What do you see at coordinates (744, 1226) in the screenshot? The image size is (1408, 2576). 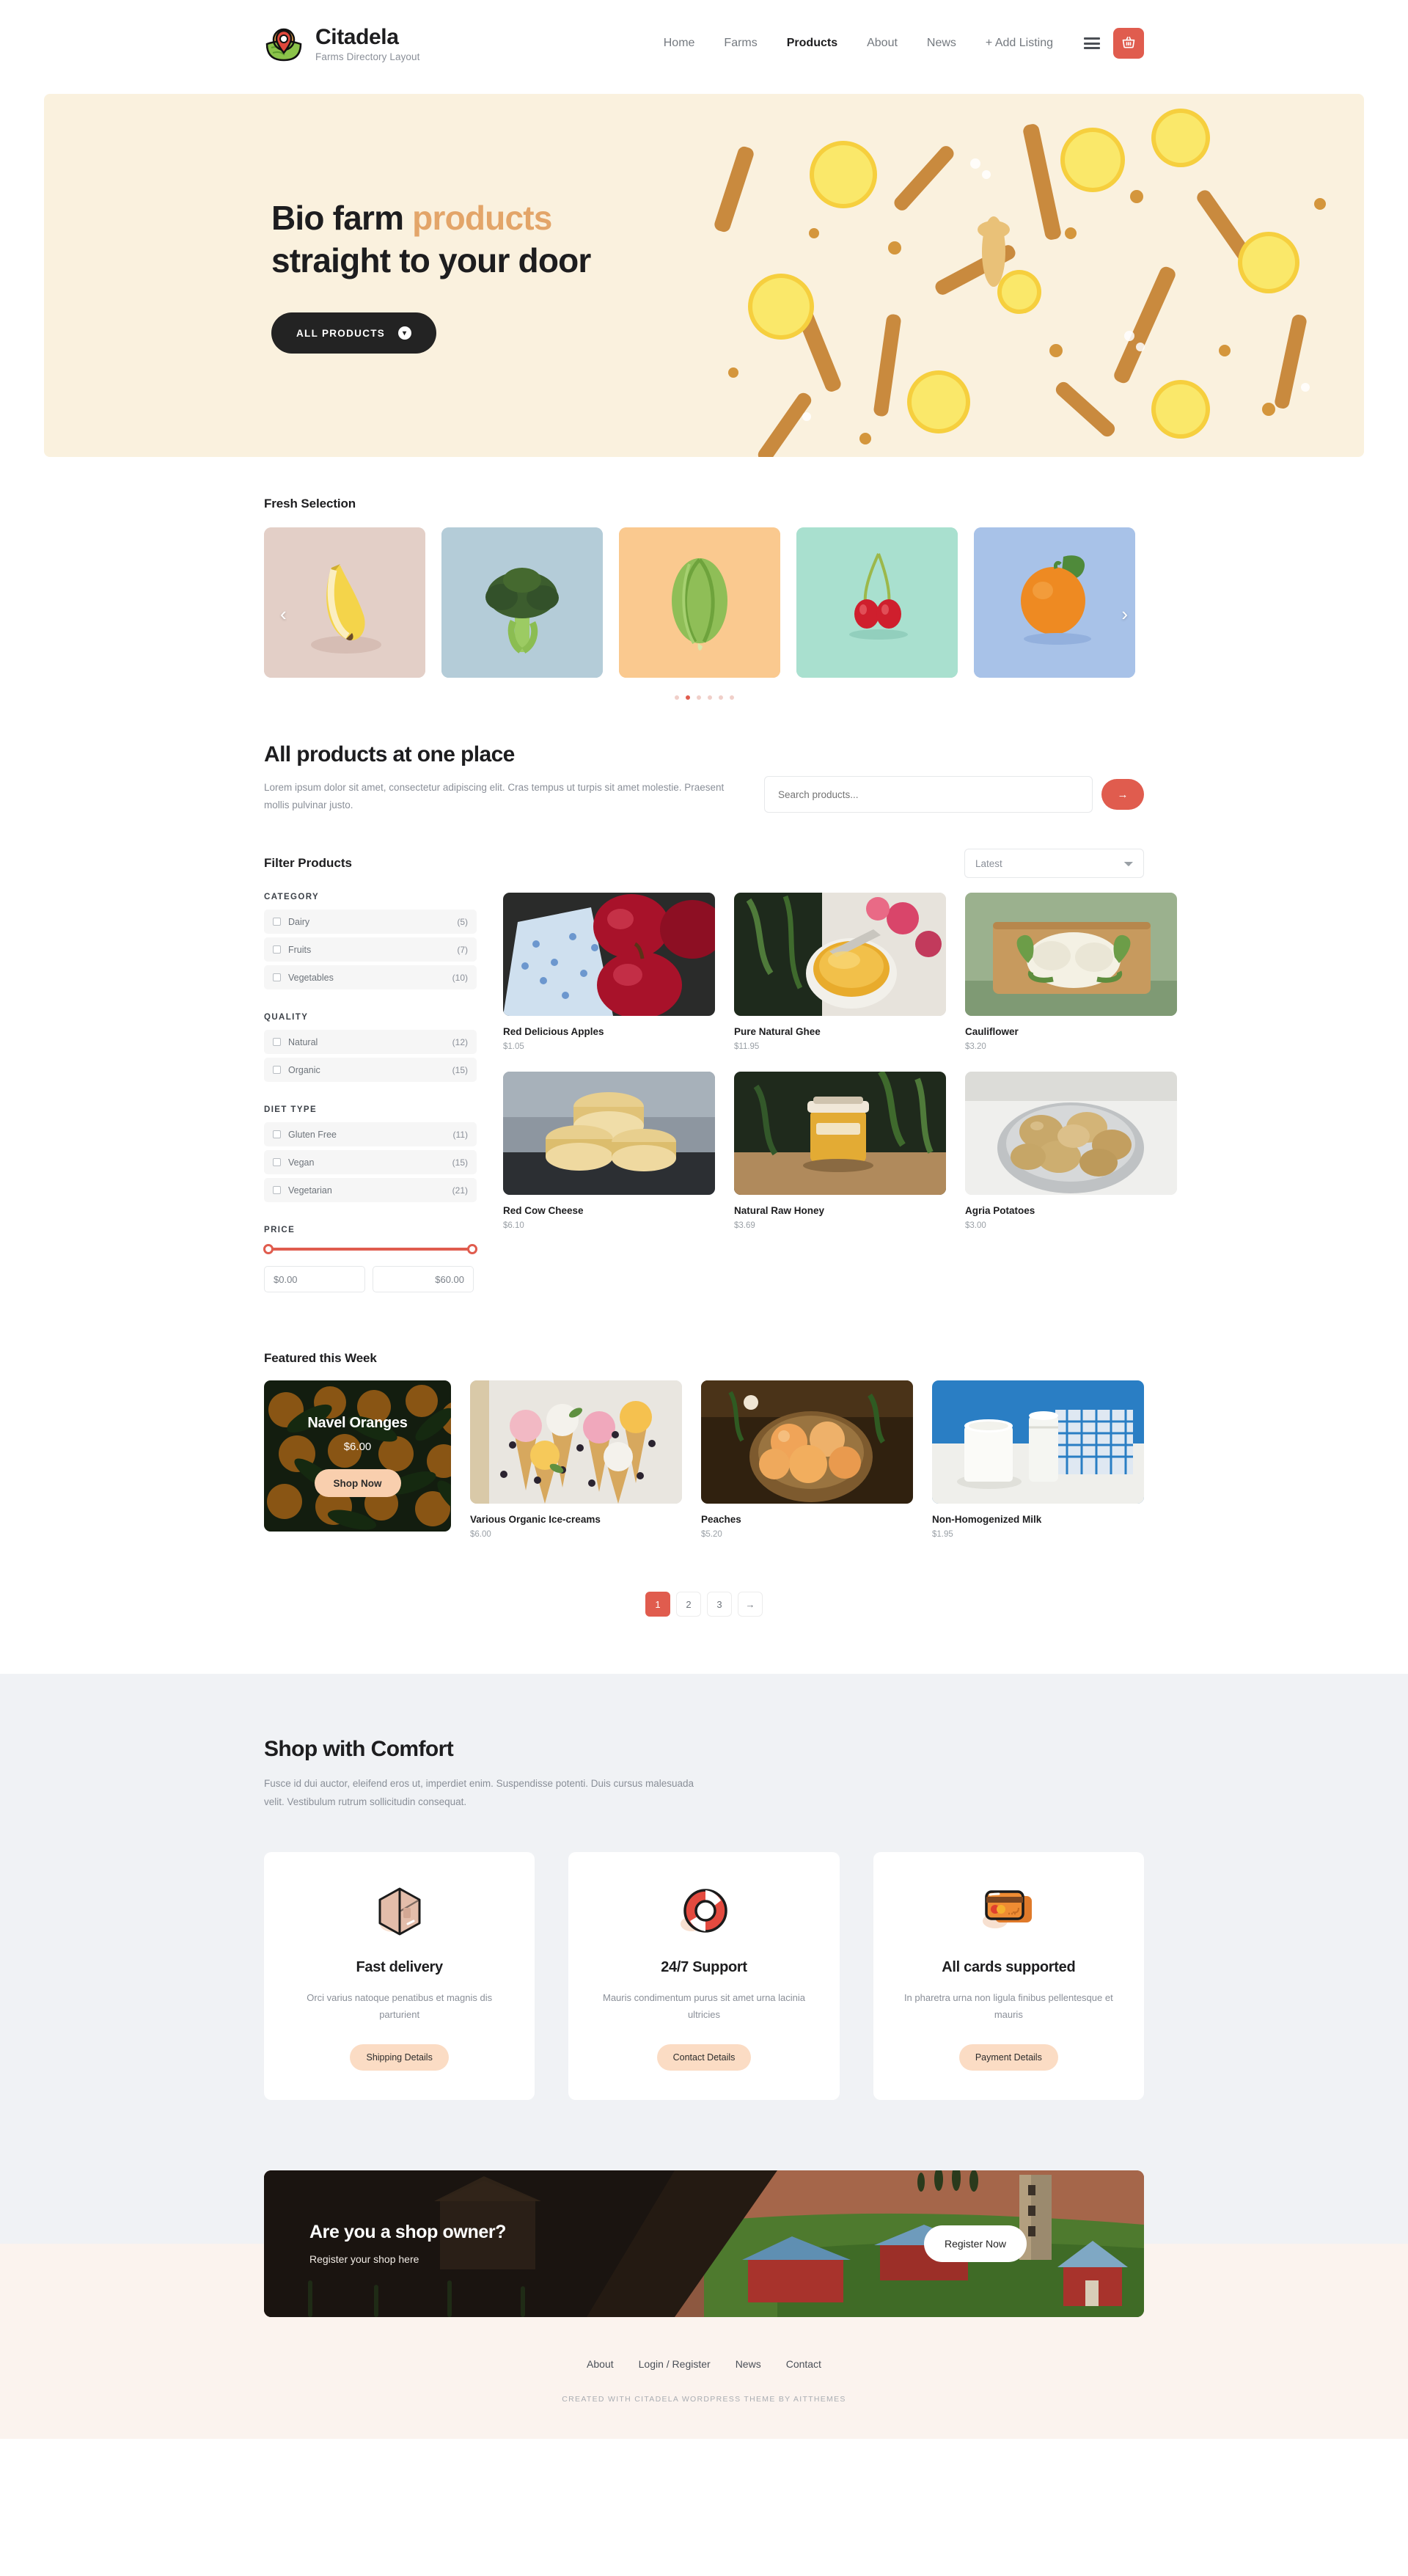 I see `product-price: $3.69` at bounding box center [744, 1226].